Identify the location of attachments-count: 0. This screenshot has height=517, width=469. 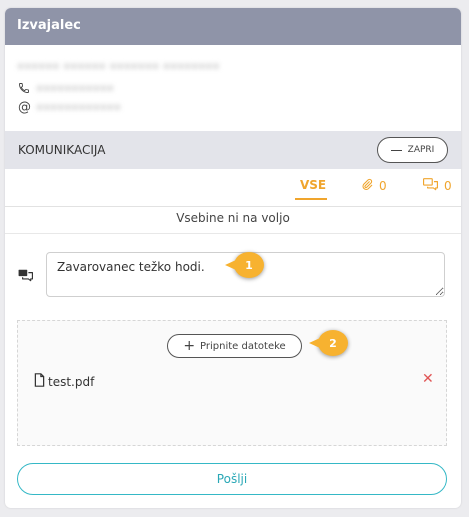
(383, 186).